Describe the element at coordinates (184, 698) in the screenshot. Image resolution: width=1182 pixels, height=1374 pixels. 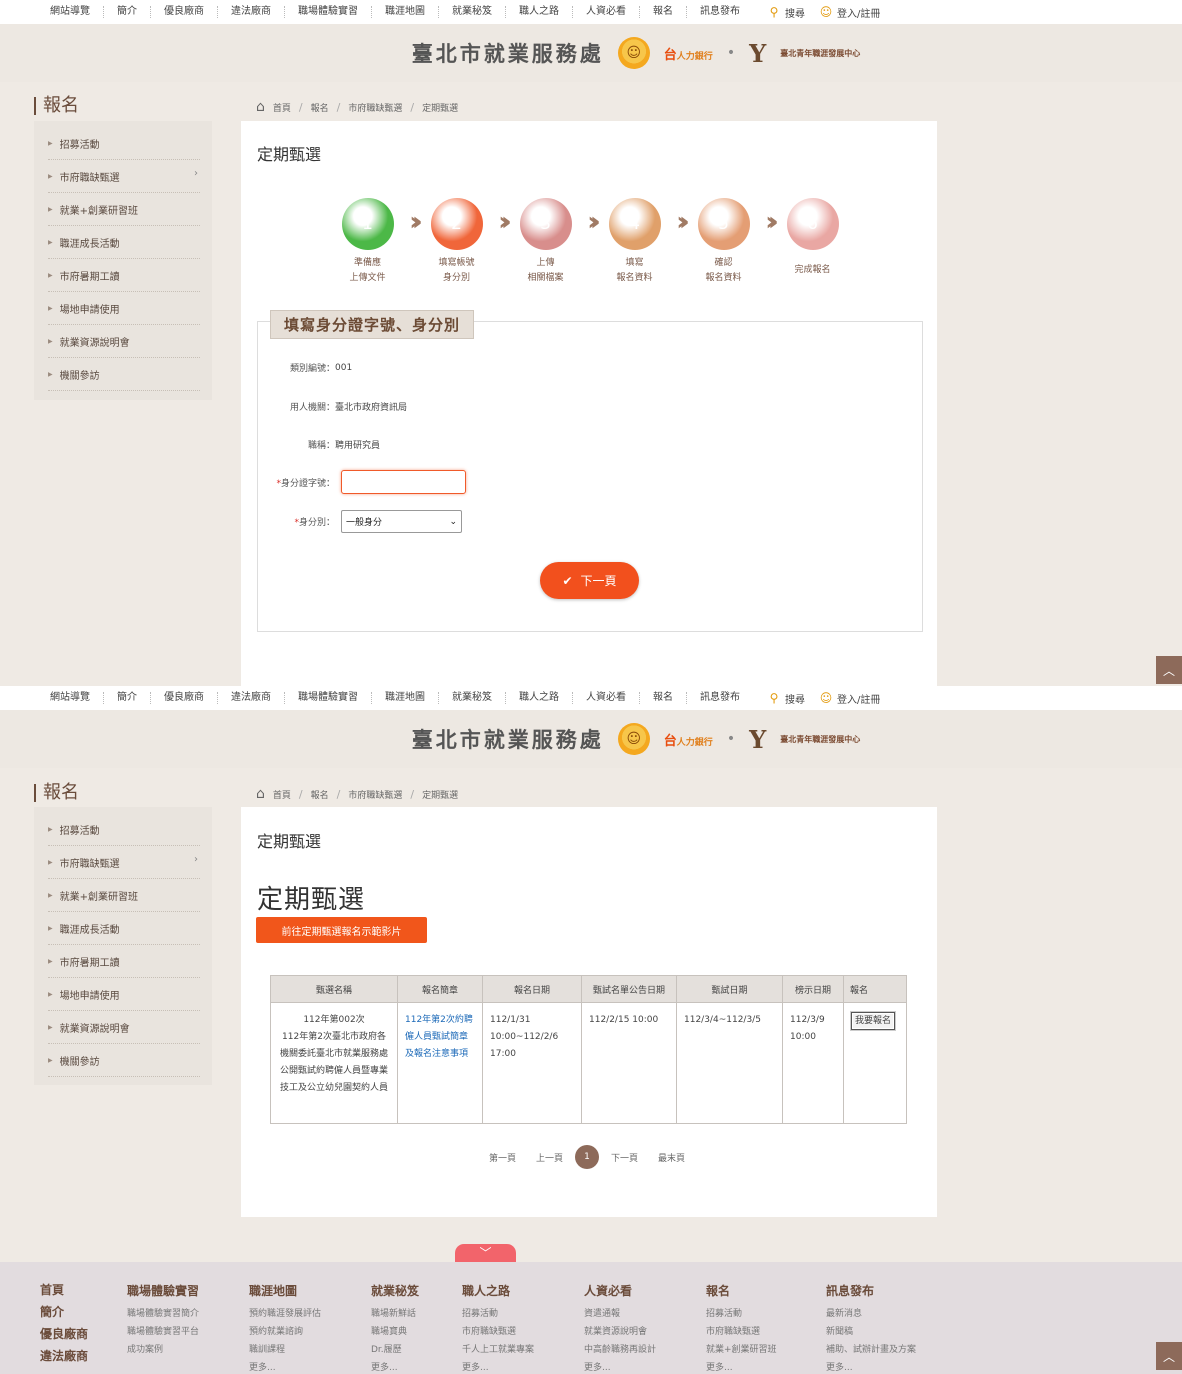
I see `nav-good-companies: 優良廠商` at that location.